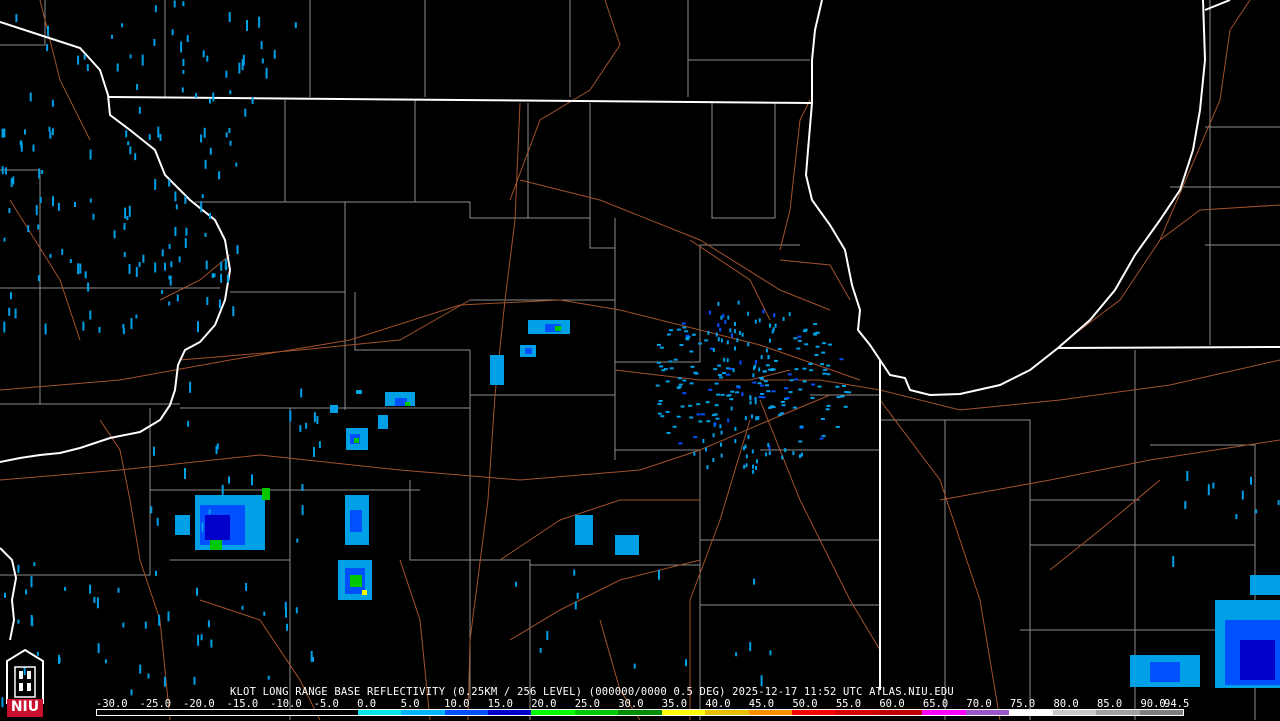  Describe the element at coordinates (25, 707) in the screenshot. I see `niu-logo-text: NIU` at that location.